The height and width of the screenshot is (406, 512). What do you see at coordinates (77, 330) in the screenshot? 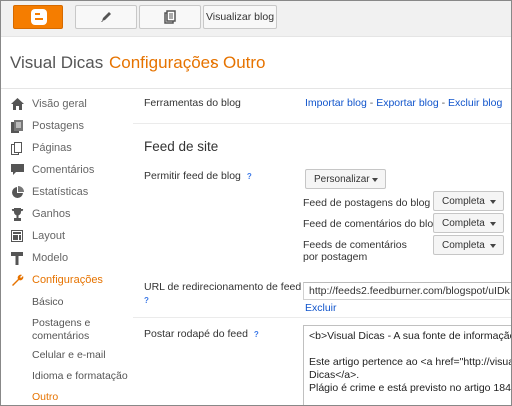
I see `sidebar-subitem-posts-comments: Postagens e comentários` at bounding box center [77, 330].